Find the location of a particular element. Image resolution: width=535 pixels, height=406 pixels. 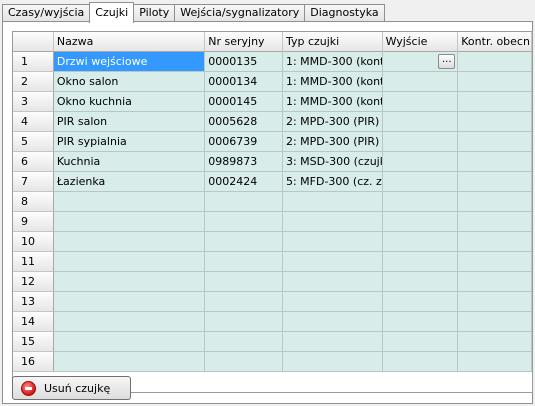

row-number: 11 is located at coordinates (33, 262).